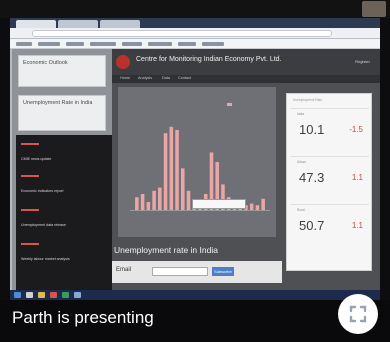  What do you see at coordinates (125, 78) in the screenshot?
I see `nav-item: Home` at bounding box center [125, 78].